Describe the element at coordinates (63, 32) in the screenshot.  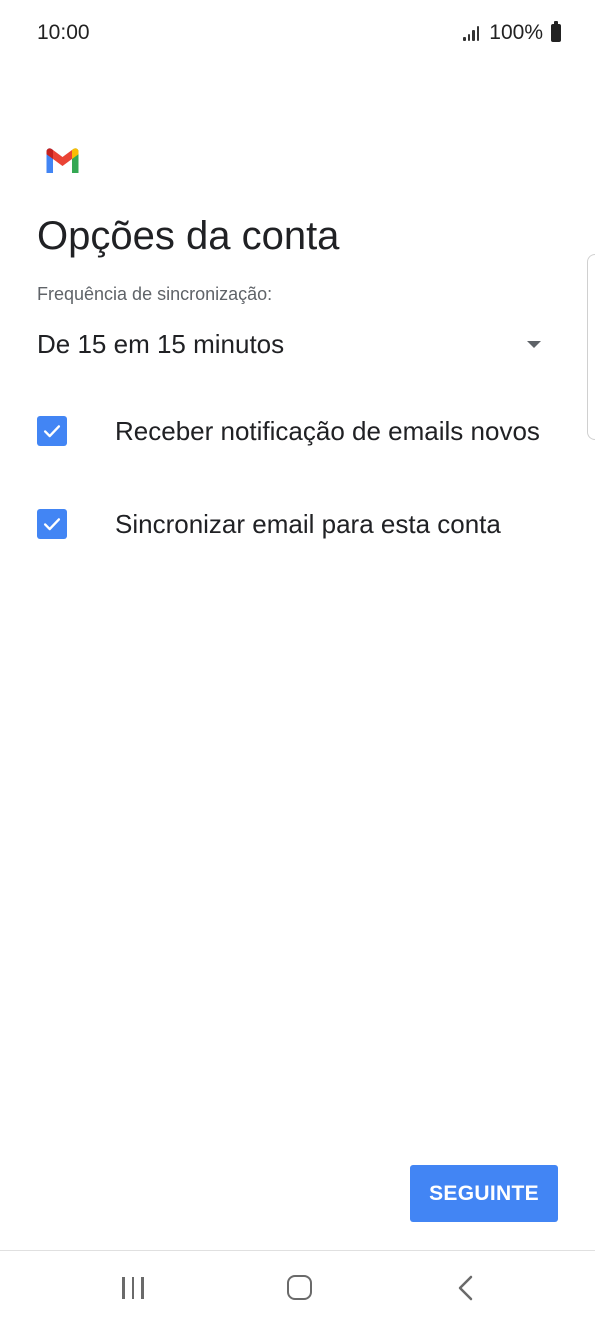
I see `status-time: 10:00` at that location.